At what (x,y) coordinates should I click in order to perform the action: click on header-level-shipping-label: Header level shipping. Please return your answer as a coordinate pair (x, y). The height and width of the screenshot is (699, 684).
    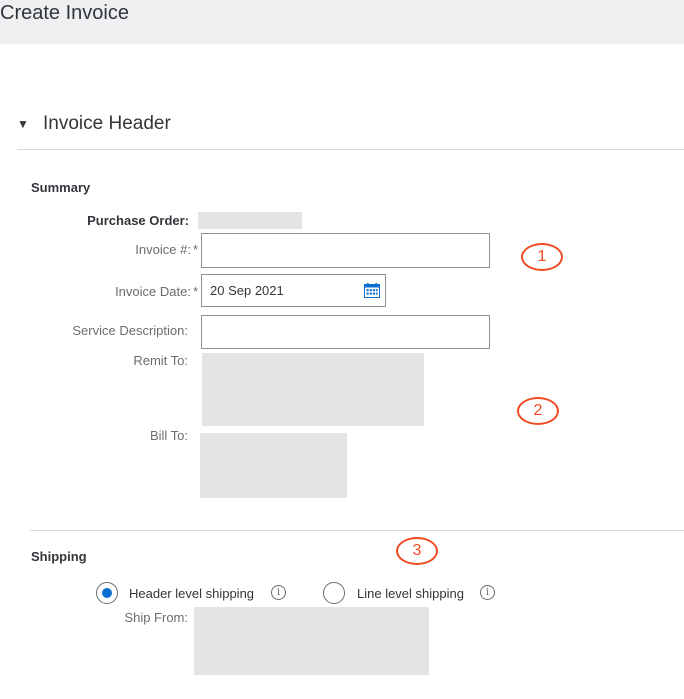
    Looking at the image, I should click on (191, 593).